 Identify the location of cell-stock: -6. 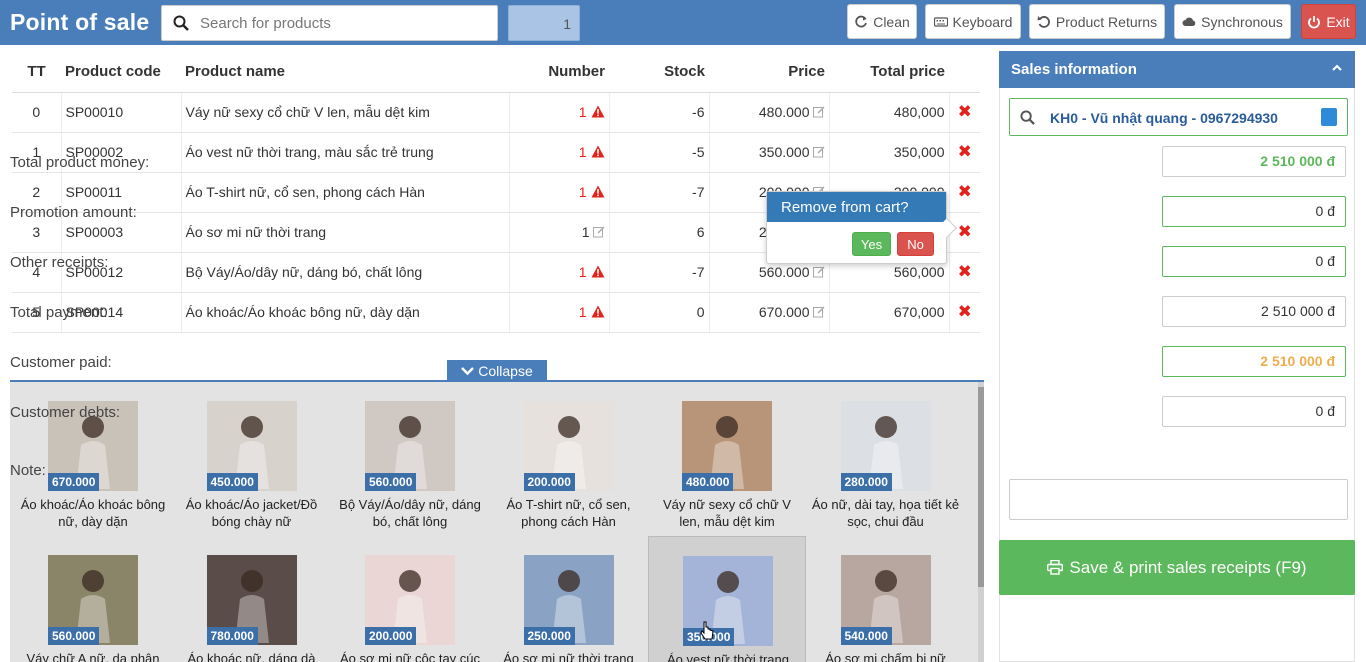
(659, 112).